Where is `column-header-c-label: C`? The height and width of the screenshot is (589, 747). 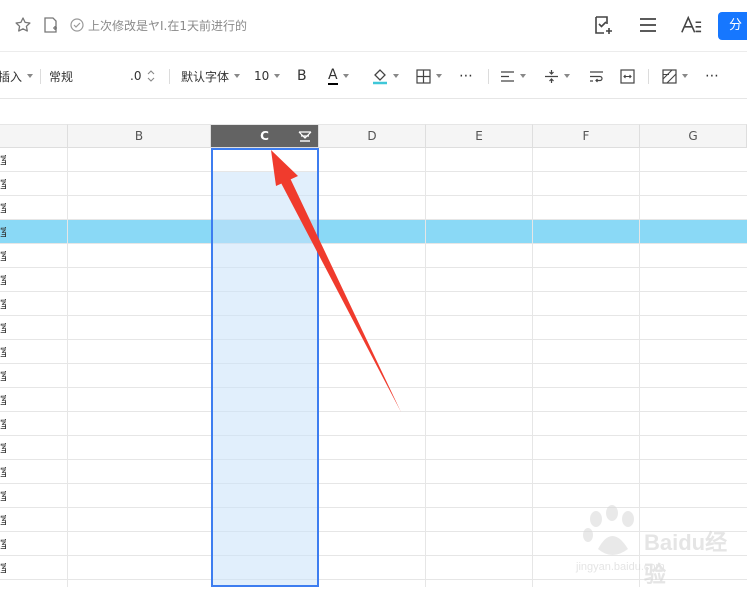
column-header-c-label: C is located at coordinates (264, 136).